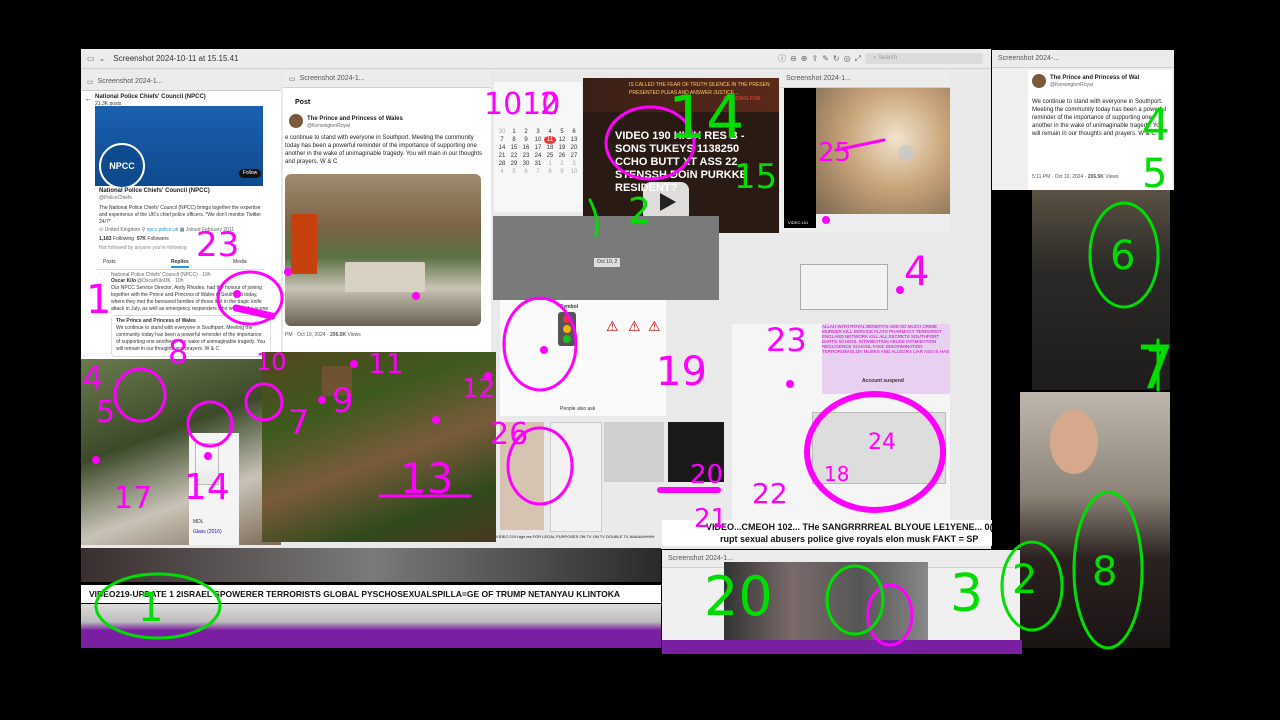 The width and height of the screenshot is (1280, 720). Describe the element at coordinates (770, 493) in the screenshot. I see `annotation-22: 22` at that location.